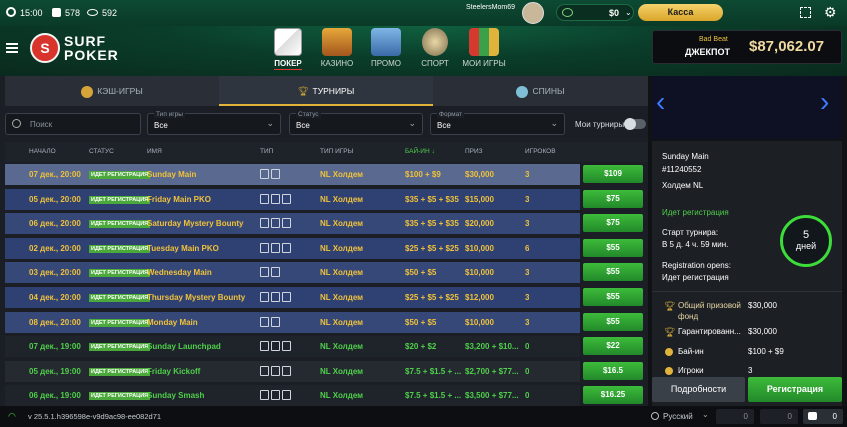  What do you see at coordinates (333, 91) in the screenshot?
I see `tab-tournaments-label: ТУРНИРЫ` at bounding box center [333, 91].